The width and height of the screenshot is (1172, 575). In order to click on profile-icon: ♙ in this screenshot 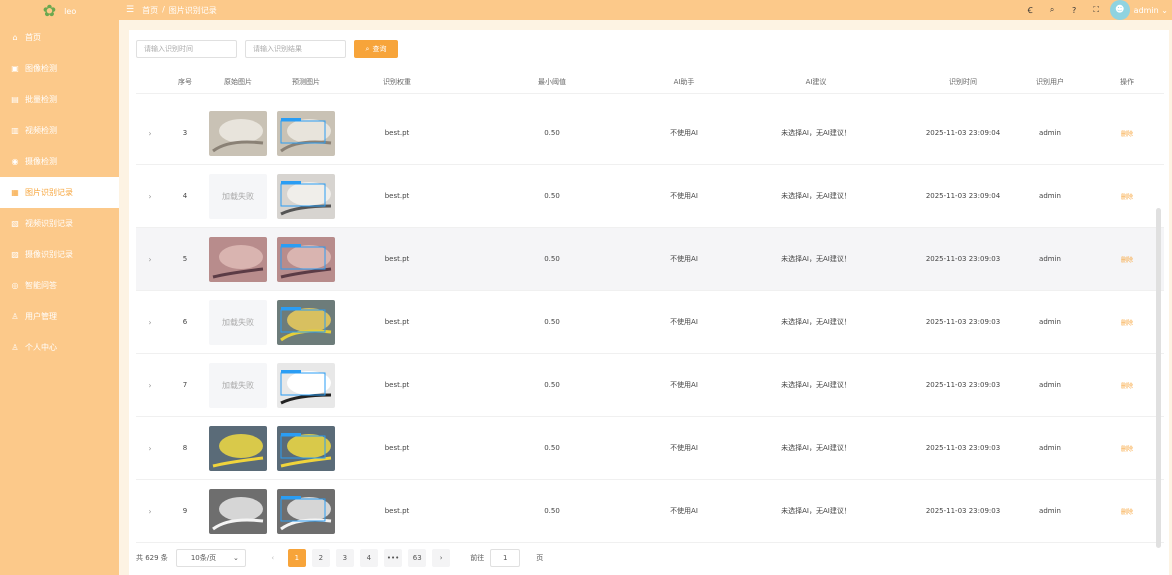, I will do `click(15, 347)`.